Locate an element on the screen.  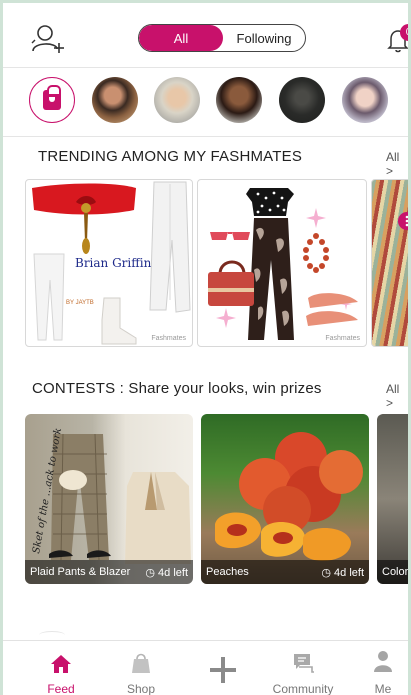
nav-feed: Feed is located at coordinates (61, 668).